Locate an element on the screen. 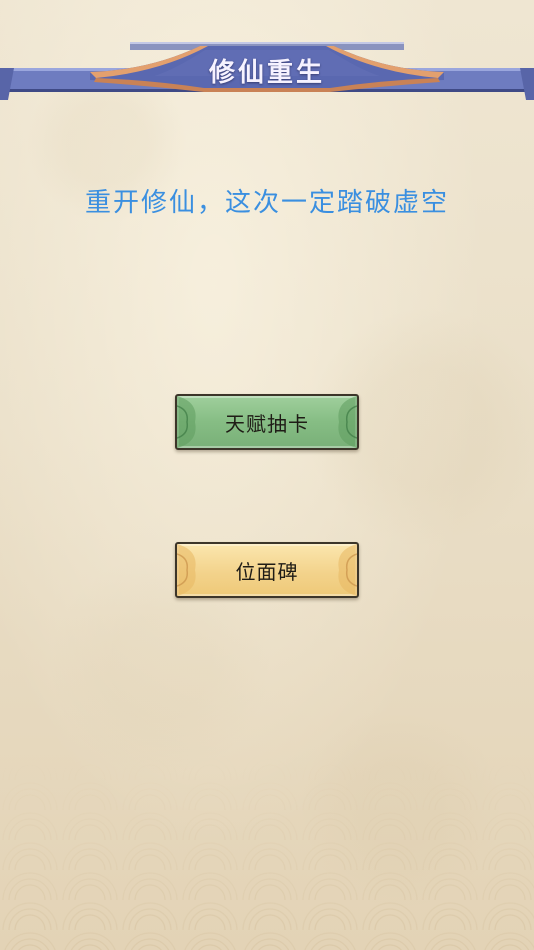 The image size is (534, 950). plane-monument-button: 位面碑 is located at coordinates (267, 570).